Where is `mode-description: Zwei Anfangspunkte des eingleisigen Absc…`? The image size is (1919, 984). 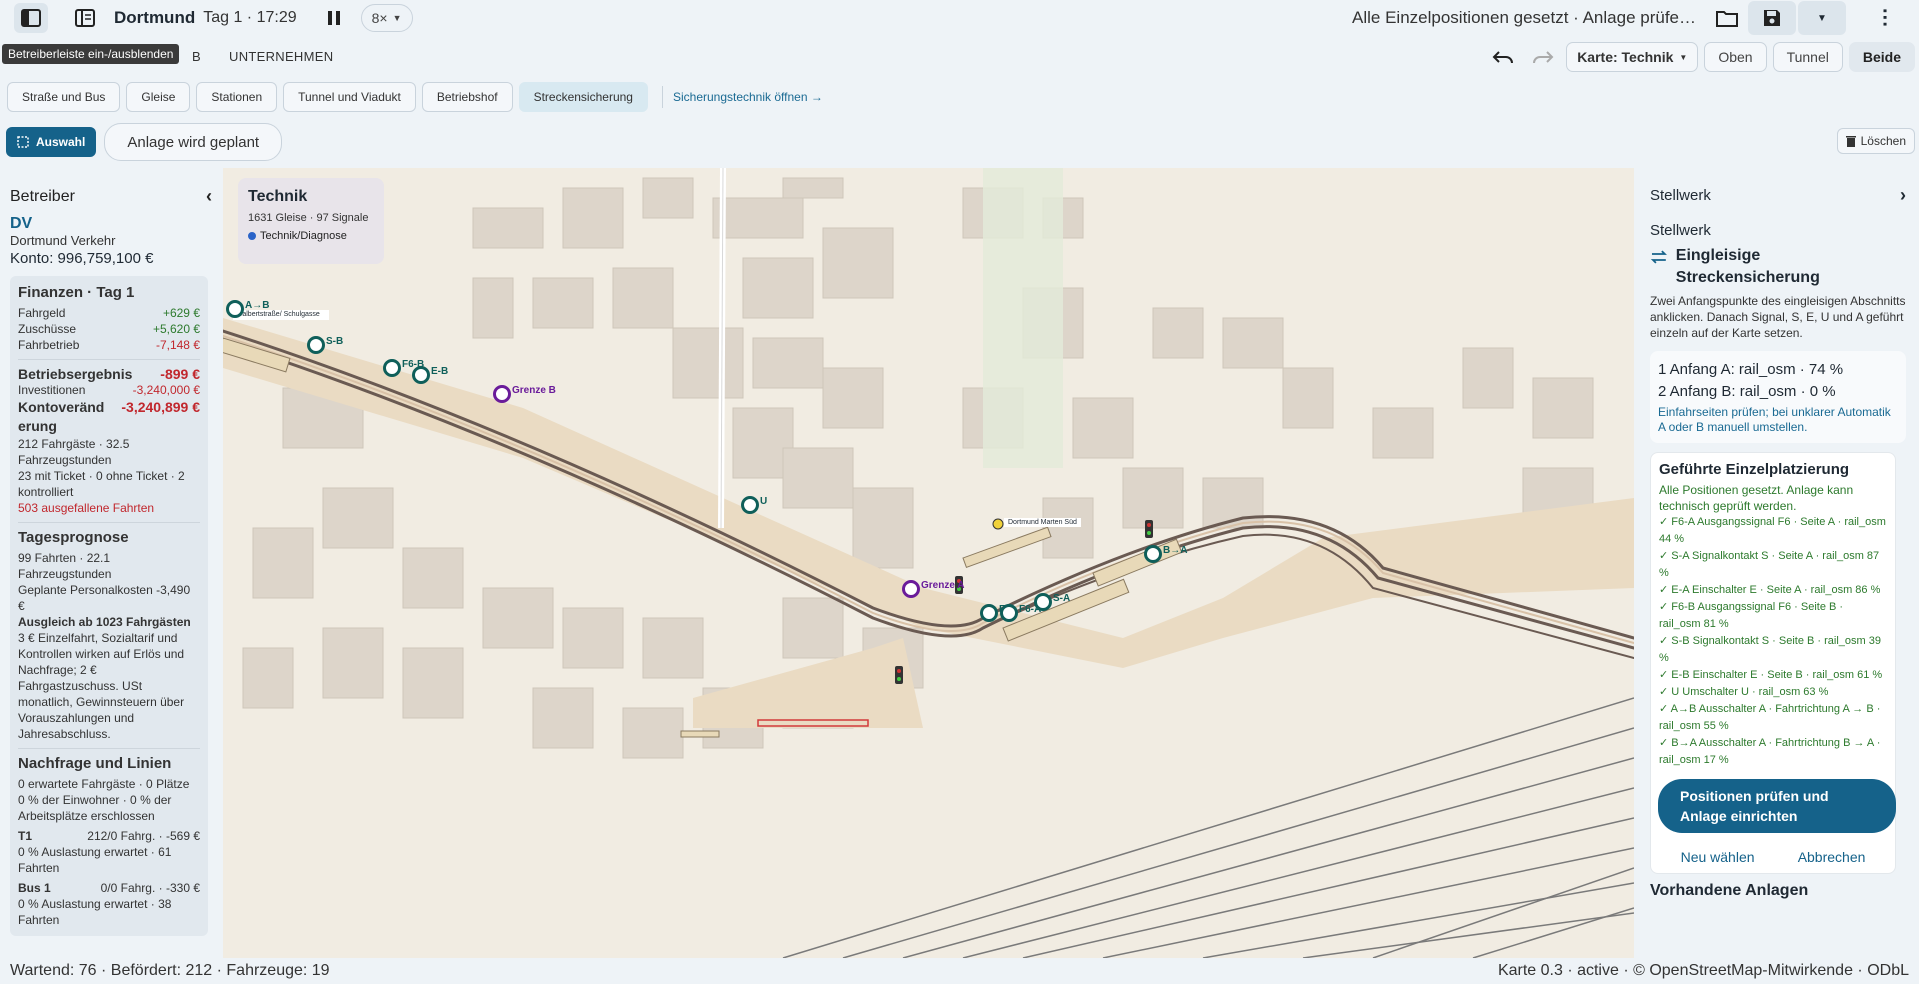
mode-description: Zwei Anfangspunkte des eingleisigen Absc… is located at coordinates (1778, 317).